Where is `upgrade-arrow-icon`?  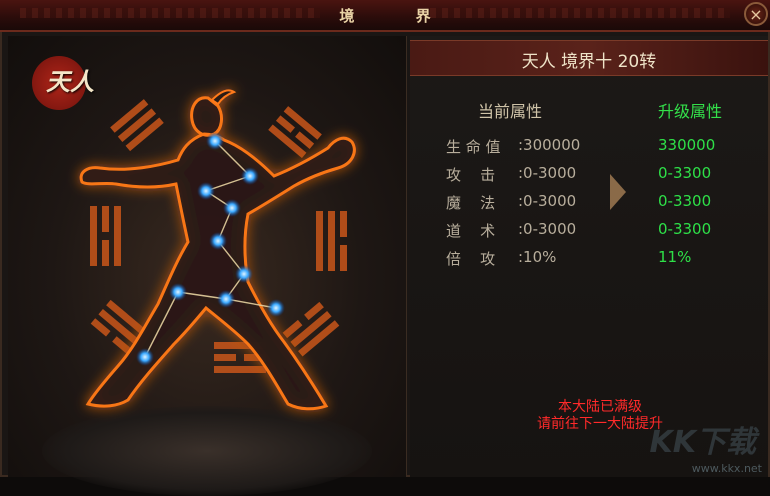 upgrade-arrow-icon is located at coordinates (618, 192).